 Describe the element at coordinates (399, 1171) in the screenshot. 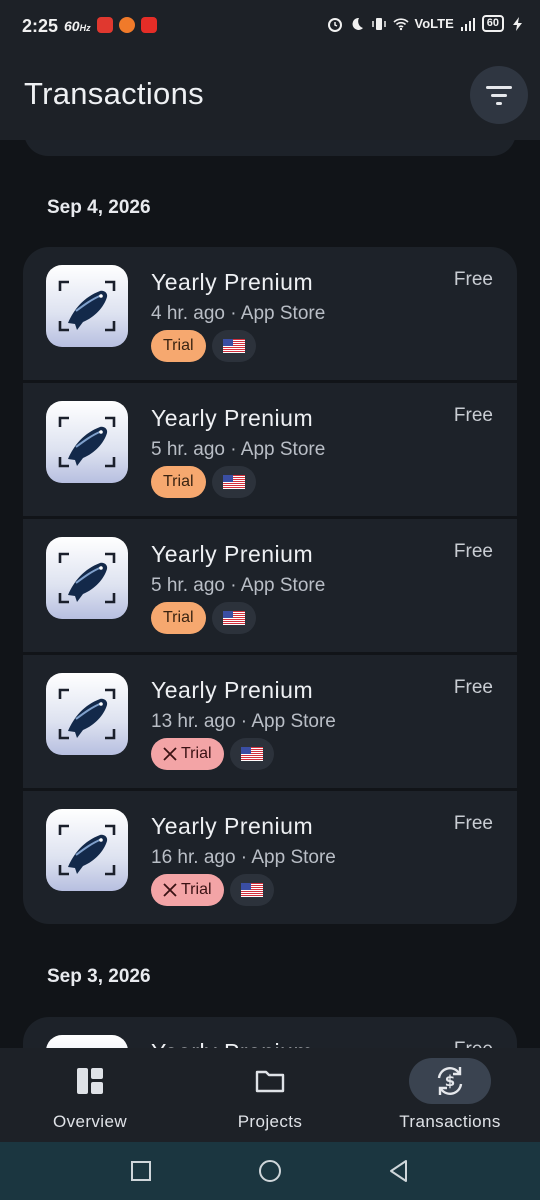

I see `back-triangle-icon` at that location.